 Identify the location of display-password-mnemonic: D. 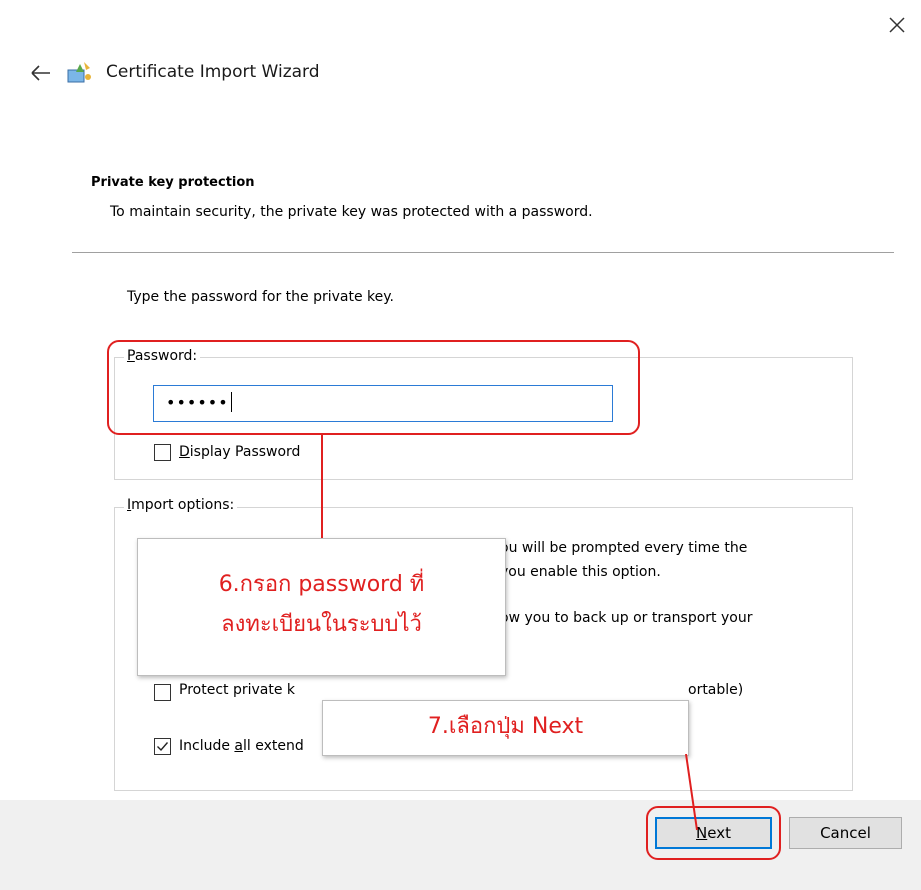
(184, 452).